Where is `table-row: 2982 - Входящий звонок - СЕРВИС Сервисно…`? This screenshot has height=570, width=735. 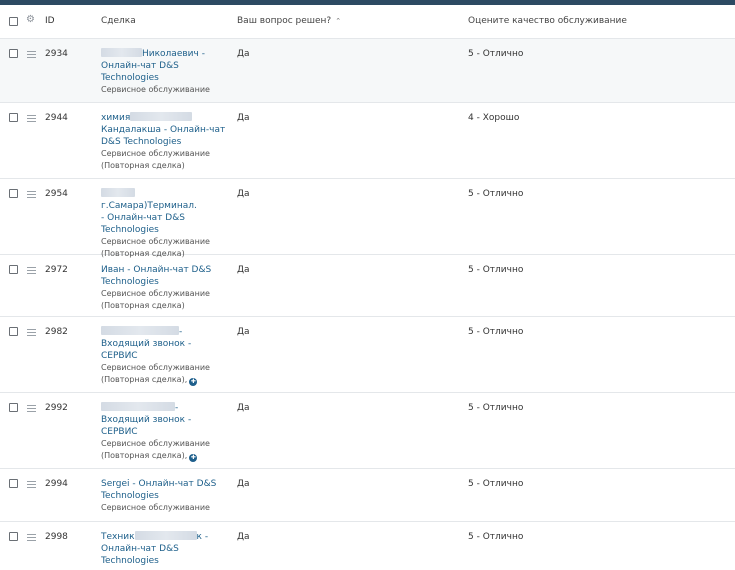
table-row: 2982 - Входящий звонок - СЕРВИС Сервисно… is located at coordinates (367, 355).